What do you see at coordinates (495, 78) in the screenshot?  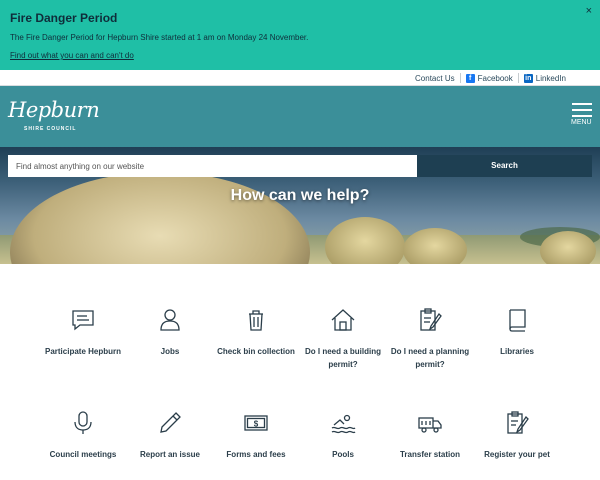 I see `facebook-label: Facebook` at bounding box center [495, 78].